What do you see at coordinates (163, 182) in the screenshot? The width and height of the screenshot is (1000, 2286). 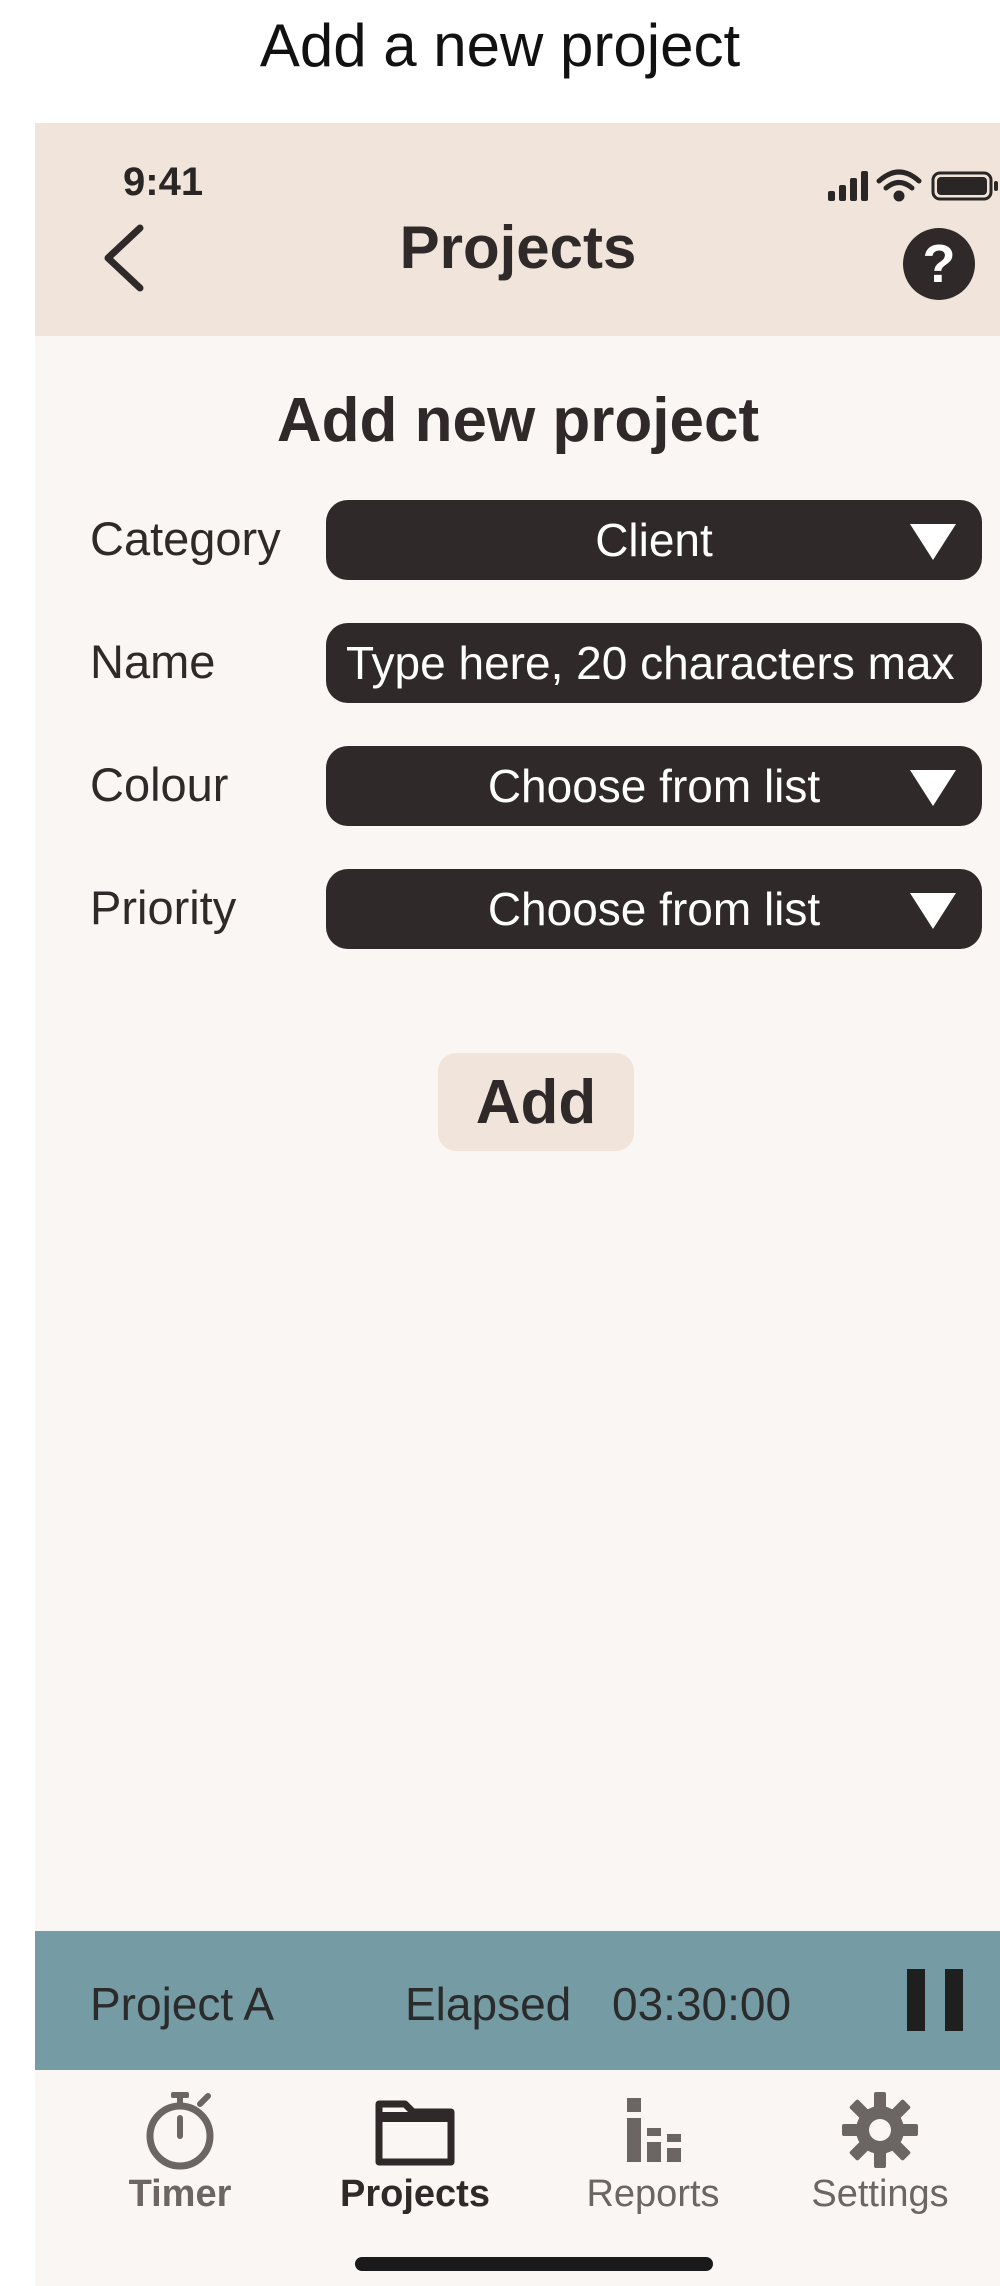 I see `status-time: 9:41` at bounding box center [163, 182].